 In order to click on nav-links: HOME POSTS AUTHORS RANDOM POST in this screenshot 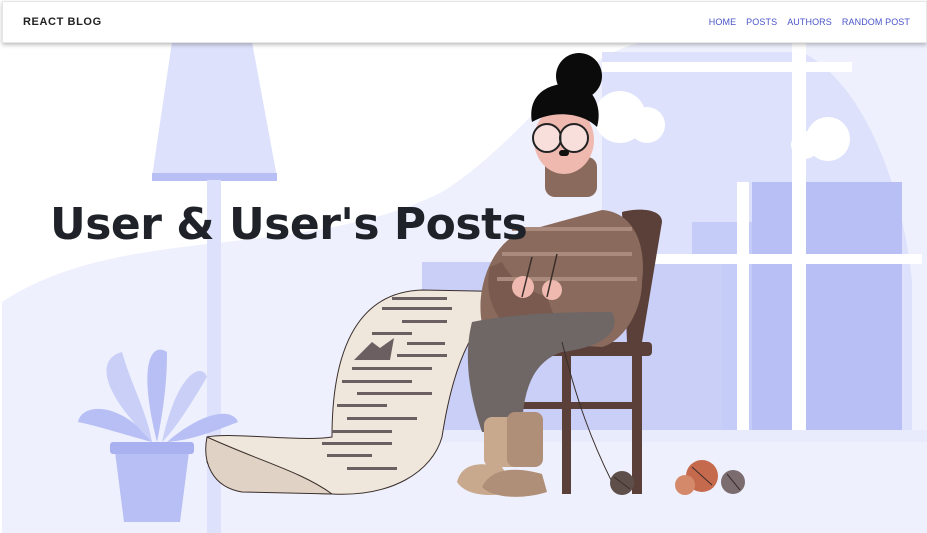, I will do `click(809, 22)`.